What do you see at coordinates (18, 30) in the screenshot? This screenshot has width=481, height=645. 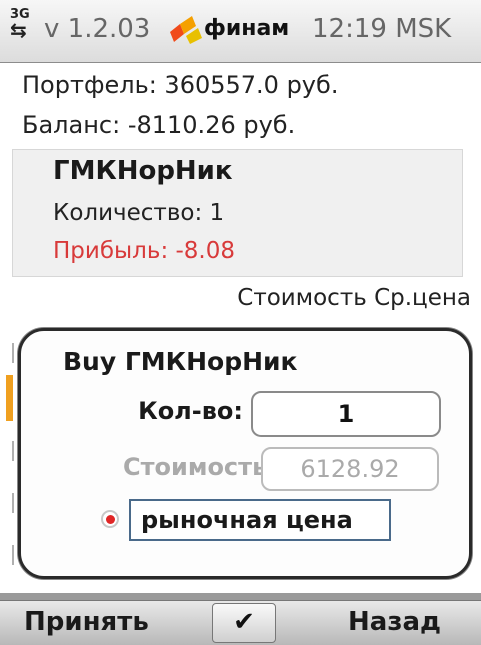 I see `data-transfer-icon: ⇆` at bounding box center [18, 30].